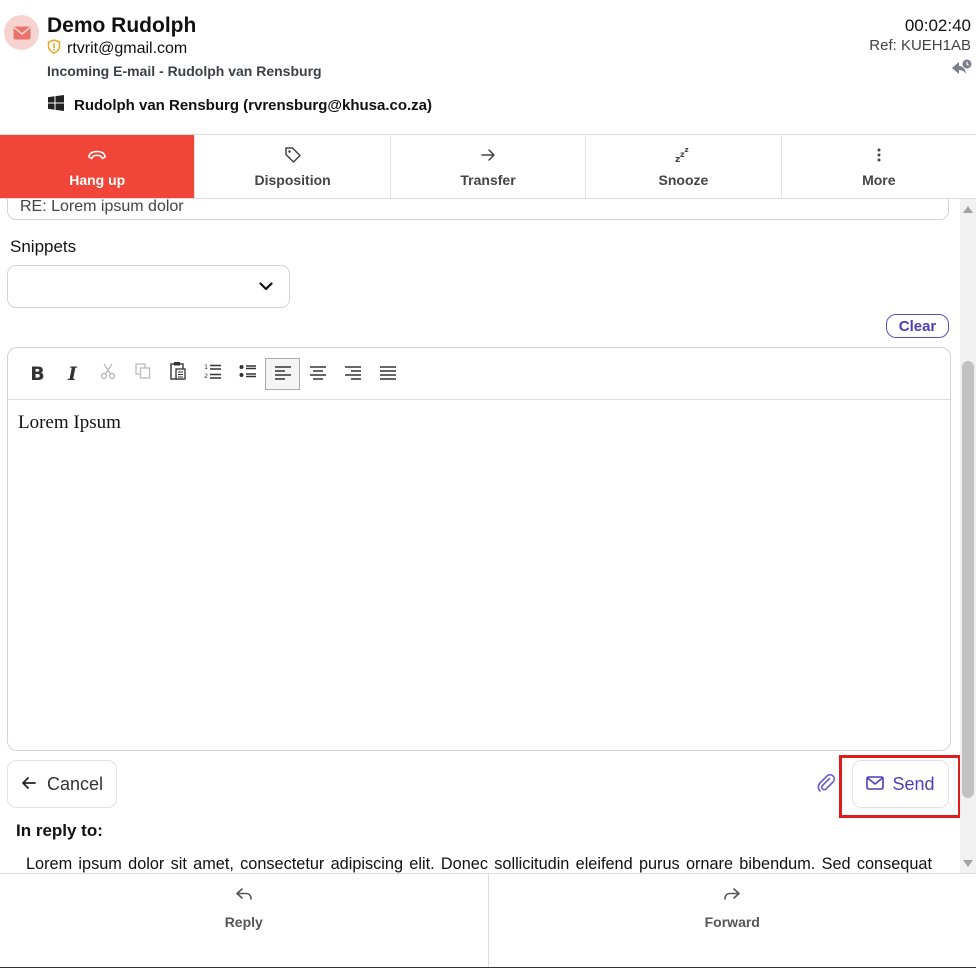 The image size is (976, 968). I want to click on contact-email-row: rtvrit@gmail.com, so click(117, 49).